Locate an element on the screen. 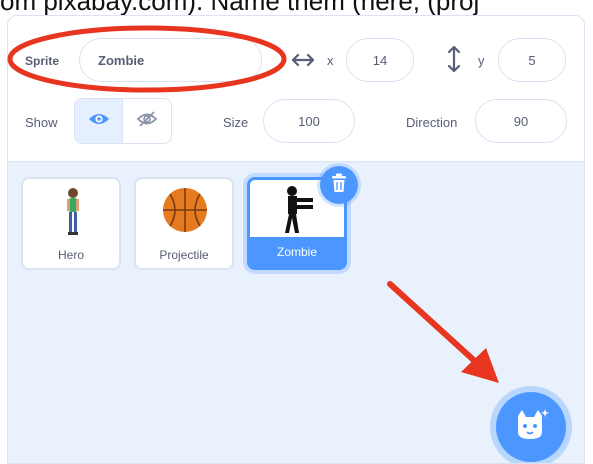 This screenshot has height=464, width=593. sprite-tile-hero: Hero is located at coordinates (71, 223).